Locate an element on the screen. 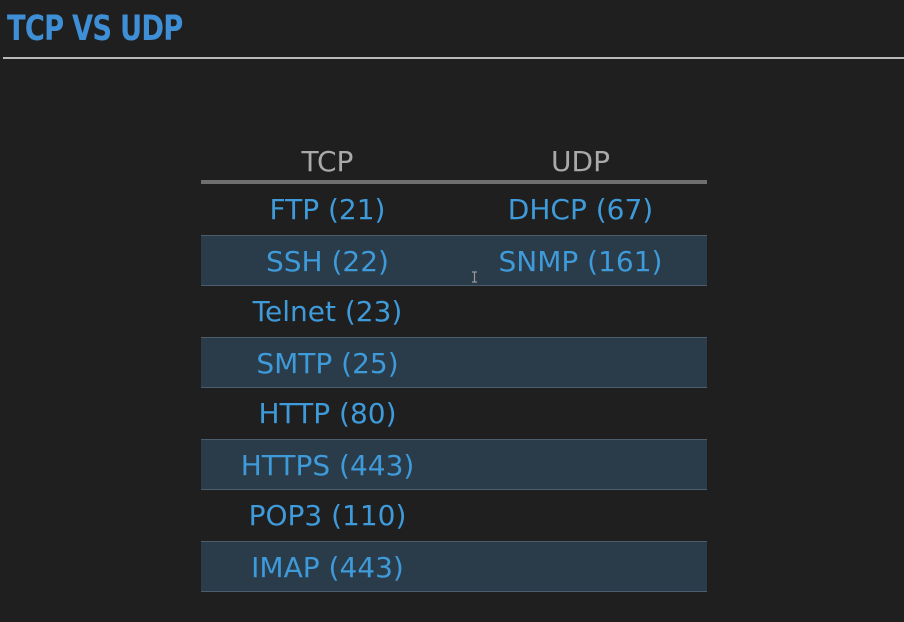  table-row: HTTP (80) is located at coordinates (454, 413).